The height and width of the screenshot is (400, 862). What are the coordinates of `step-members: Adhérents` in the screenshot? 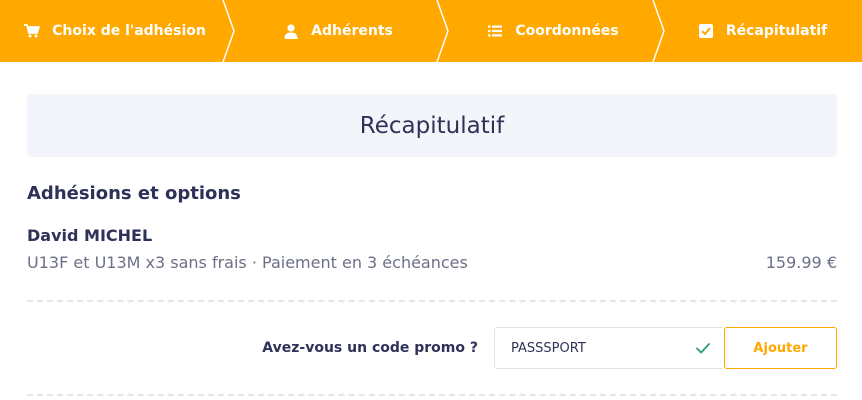 It's located at (338, 31).